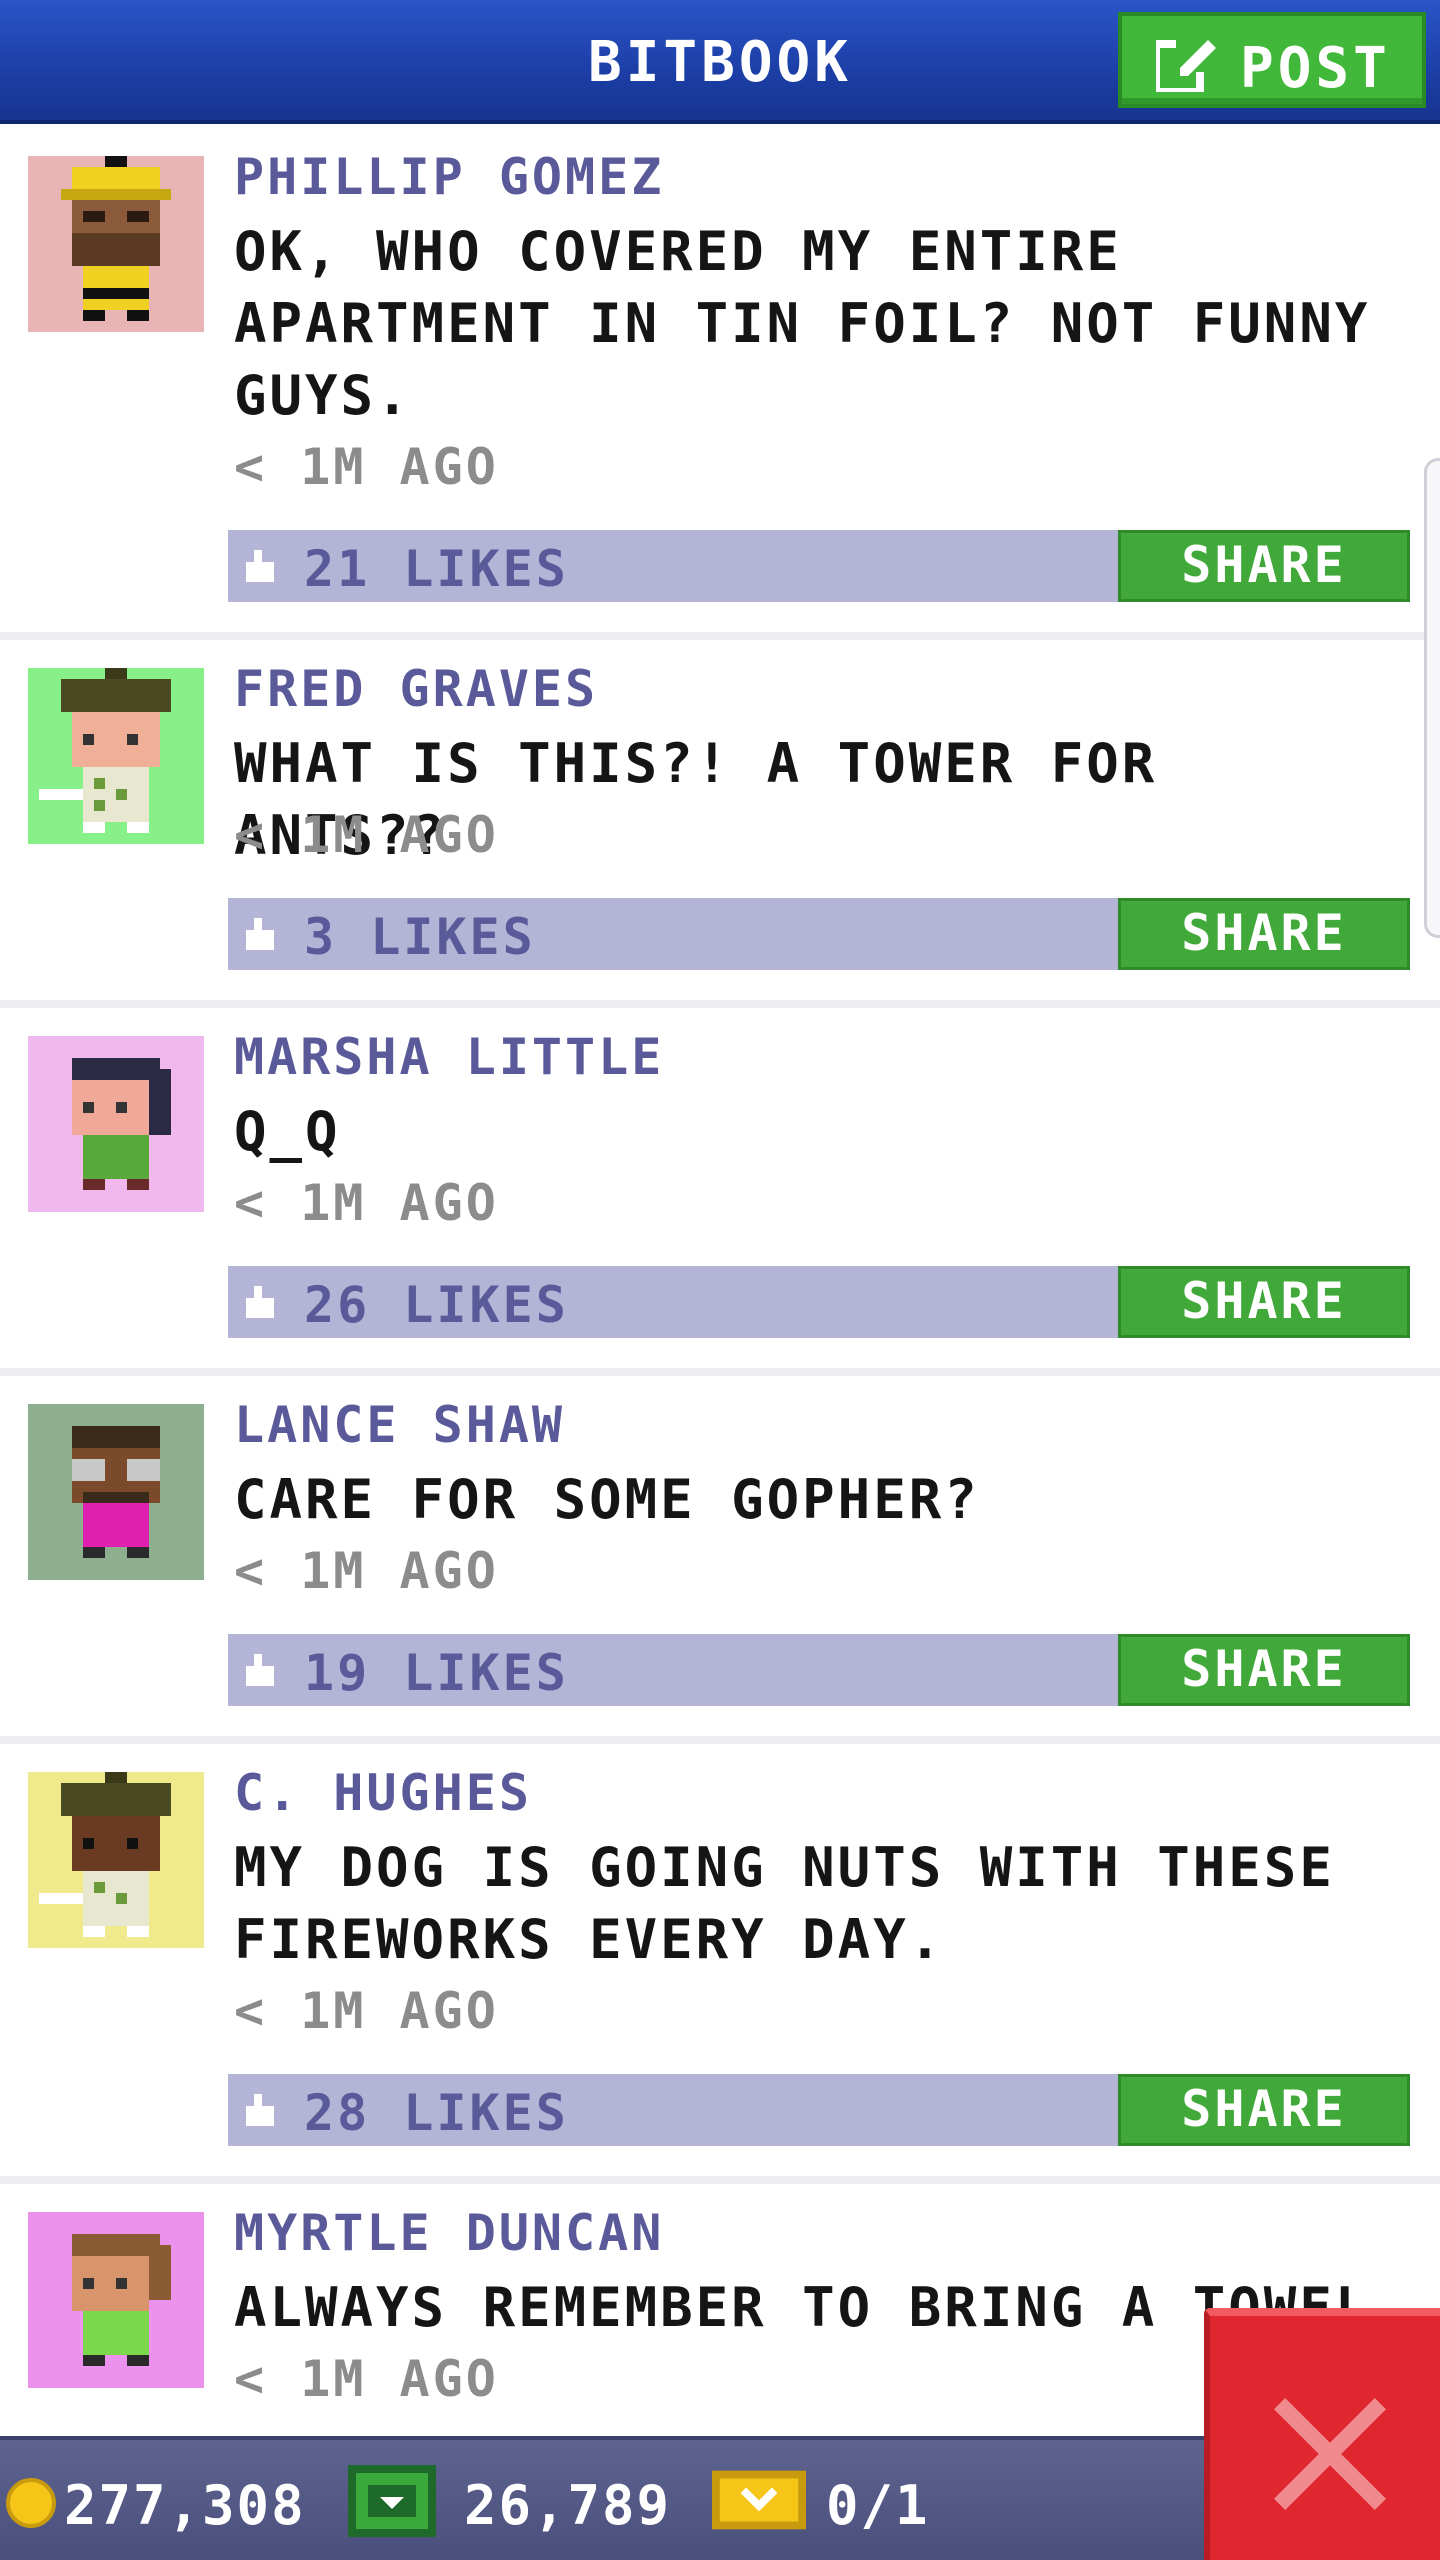 This screenshot has height=2560, width=1440. Describe the element at coordinates (399, 1425) in the screenshot. I see `post-author: LANCE SHAW` at that location.